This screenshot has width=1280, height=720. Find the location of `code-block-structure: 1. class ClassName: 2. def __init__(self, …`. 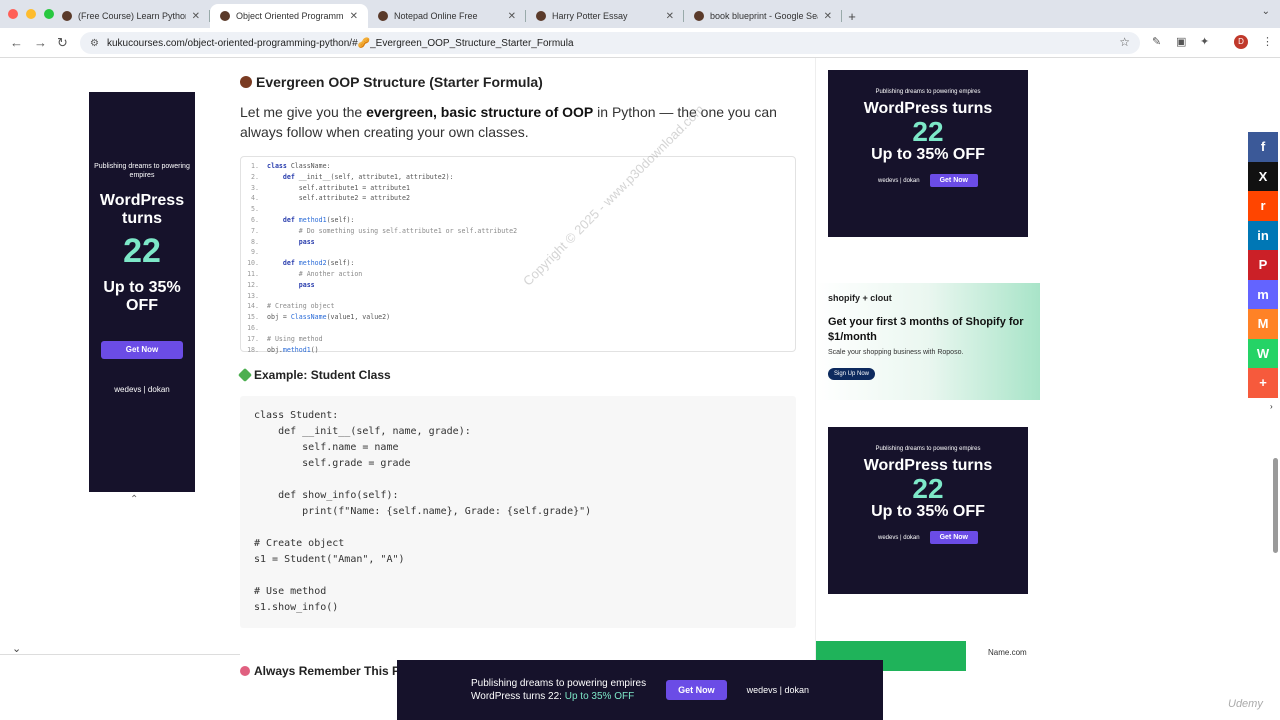

code-block-structure: 1. class ClassName: 2. def __init__(self, … is located at coordinates (518, 255).